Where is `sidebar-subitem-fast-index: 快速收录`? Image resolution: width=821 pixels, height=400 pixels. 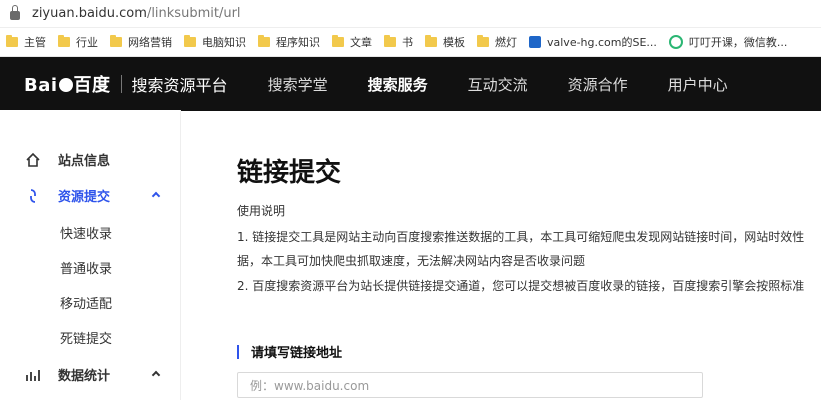 sidebar-subitem-fast-index: 快速收录 is located at coordinates (86, 232).